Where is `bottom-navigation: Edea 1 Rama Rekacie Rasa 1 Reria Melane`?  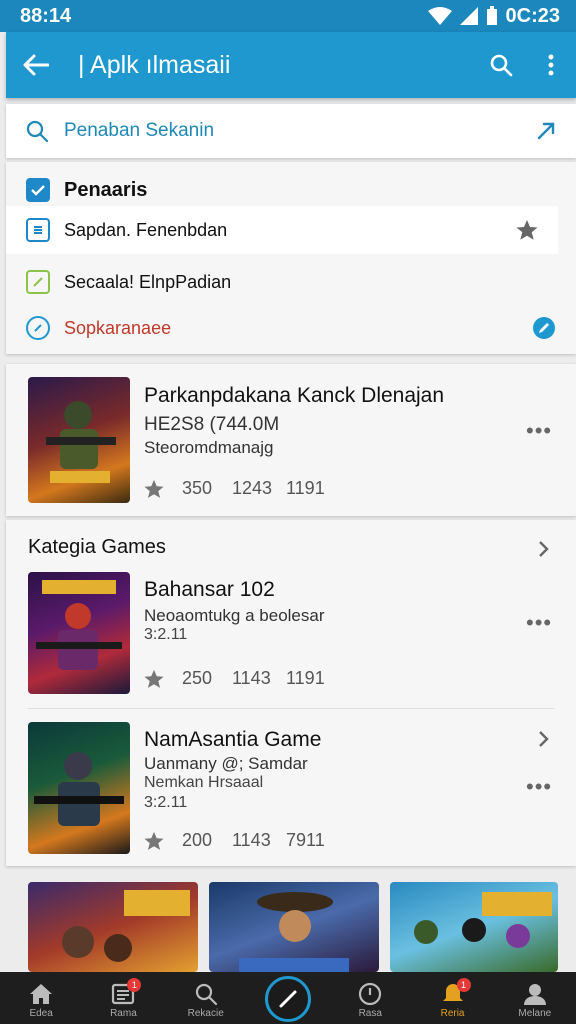 bottom-navigation: Edea 1 Rama Rekacie Rasa 1 Reria Melane is located at coordinates (288, 998).